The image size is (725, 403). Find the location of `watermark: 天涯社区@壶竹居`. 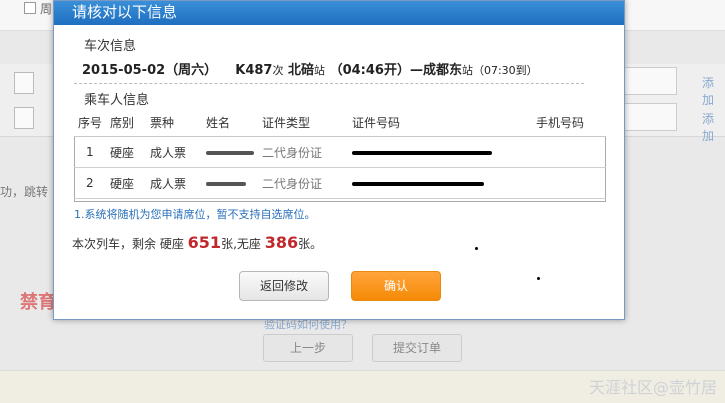

watermark: 天涯社区@壶竹居 is located at coordinates (652, 387).